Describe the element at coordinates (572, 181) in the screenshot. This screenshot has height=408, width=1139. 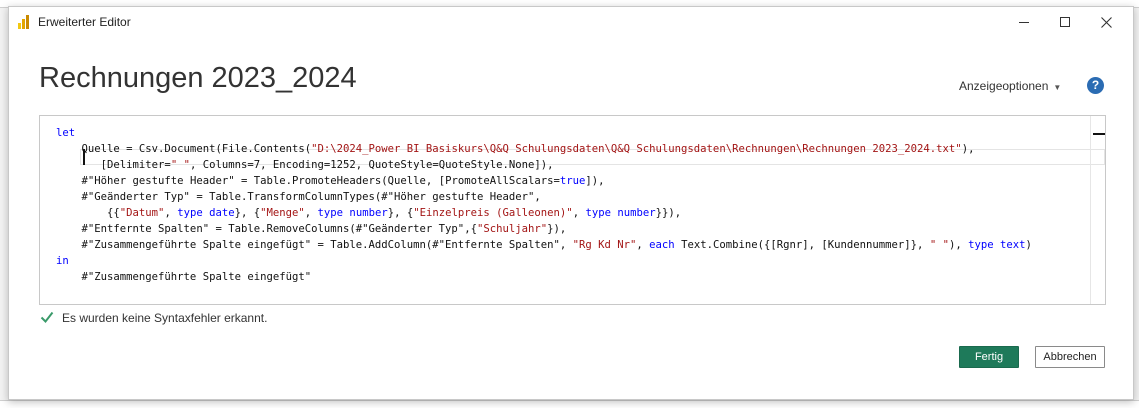
I see `code-token: true` at that location.